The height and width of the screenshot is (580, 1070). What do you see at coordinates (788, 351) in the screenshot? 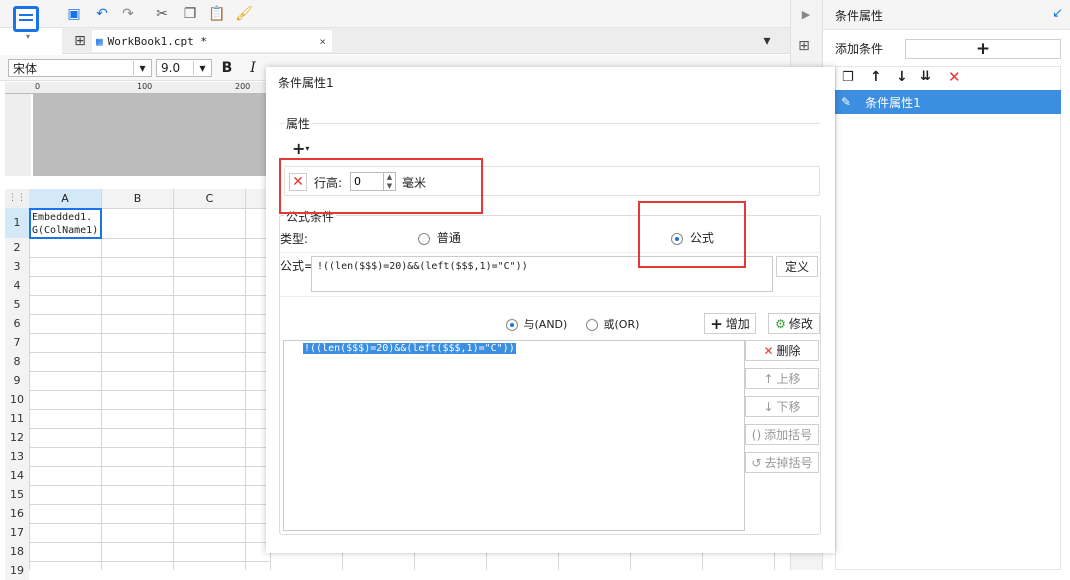
I see `delete-label: 删除` at bounding box center [788, 351].